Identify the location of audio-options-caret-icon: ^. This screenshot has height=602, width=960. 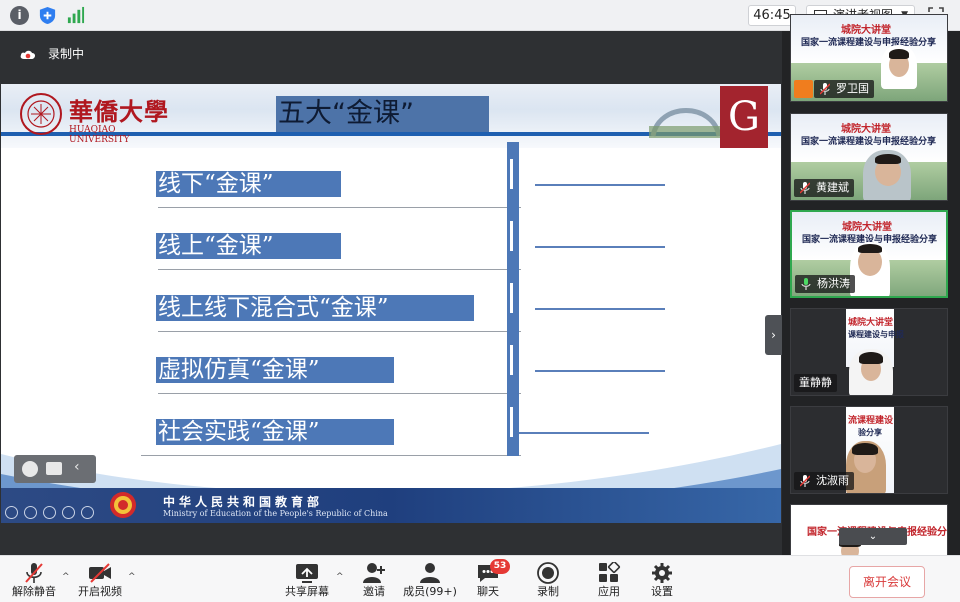
(66, 577).